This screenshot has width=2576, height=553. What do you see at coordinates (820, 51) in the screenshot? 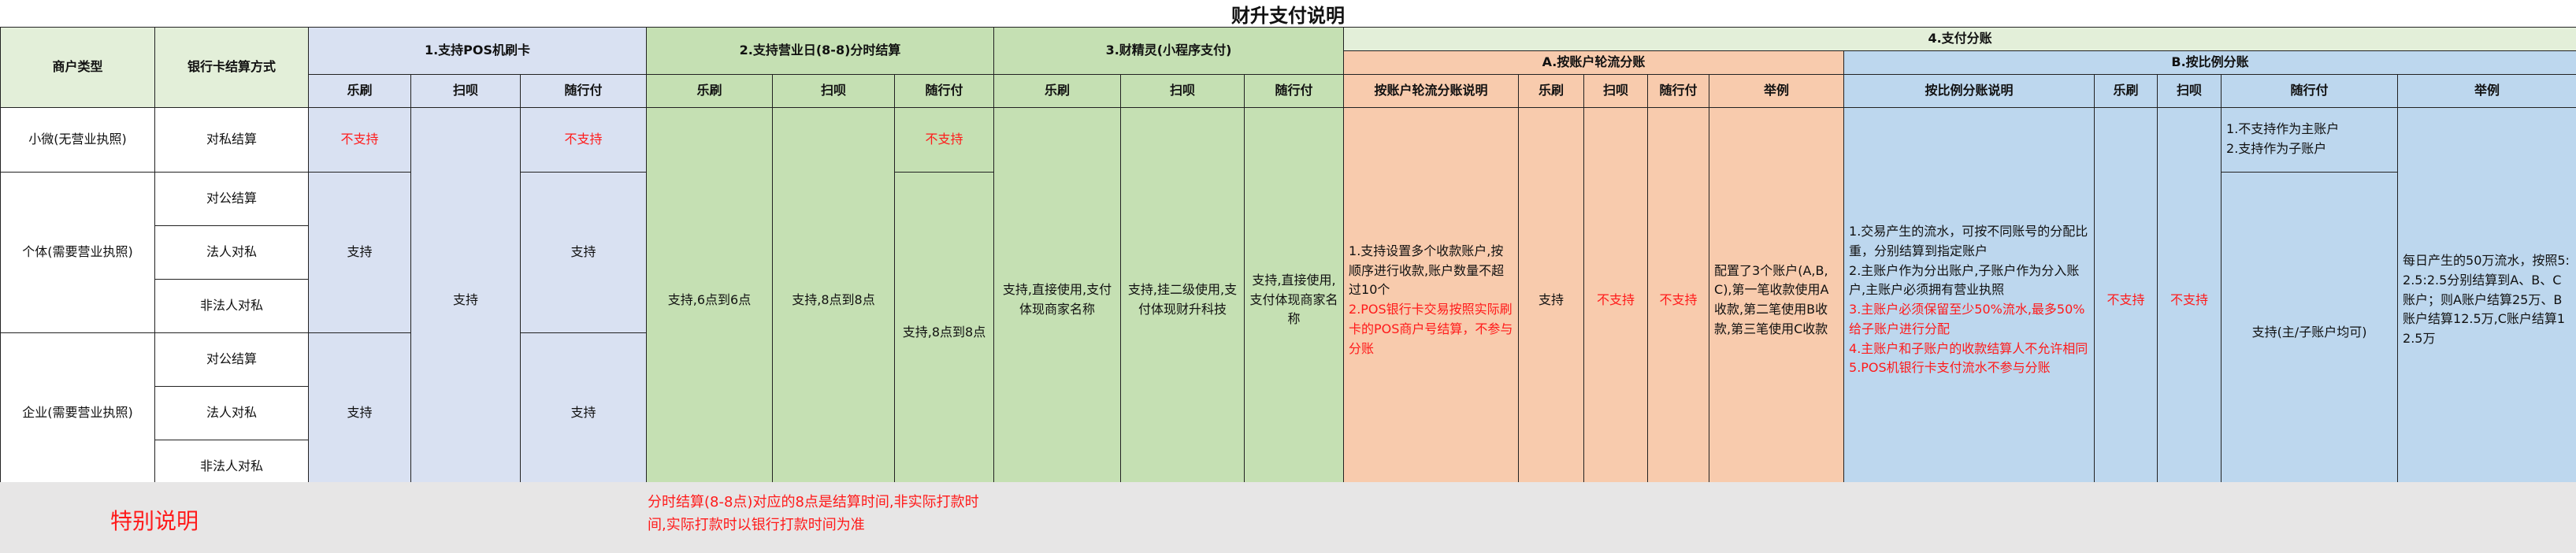
I see `header-group-timed-settlement: 2.支持营业日(8-8)分时结算` at bounding box center [820, 51].